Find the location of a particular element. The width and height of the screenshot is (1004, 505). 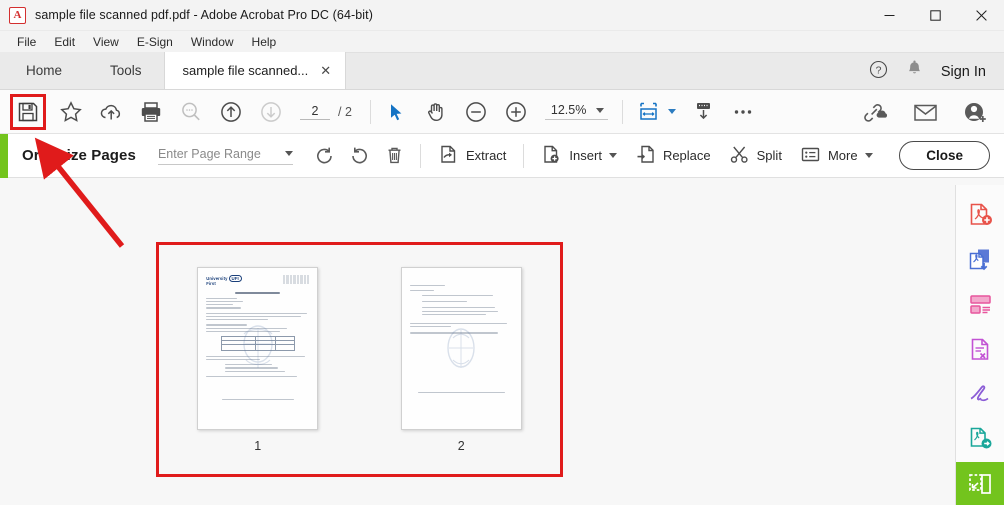

main-toolbar-right is located at coordinates (925, 112).